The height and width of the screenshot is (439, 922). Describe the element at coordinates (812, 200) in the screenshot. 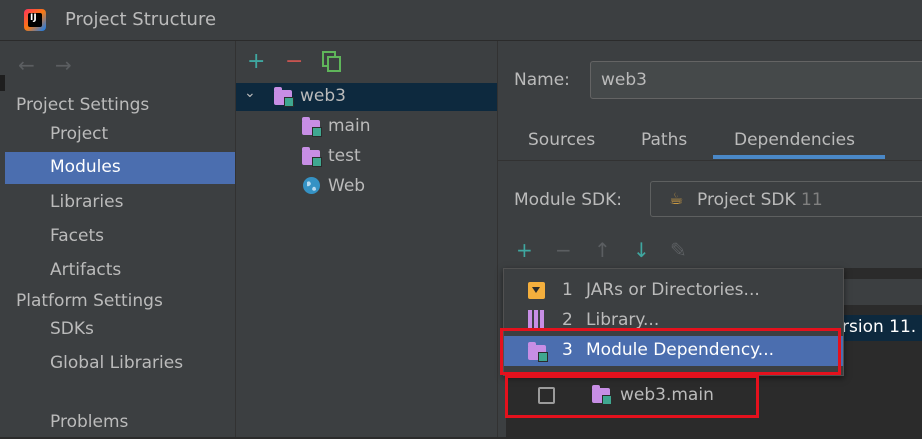

I see `sdk-version: 11` at that location.